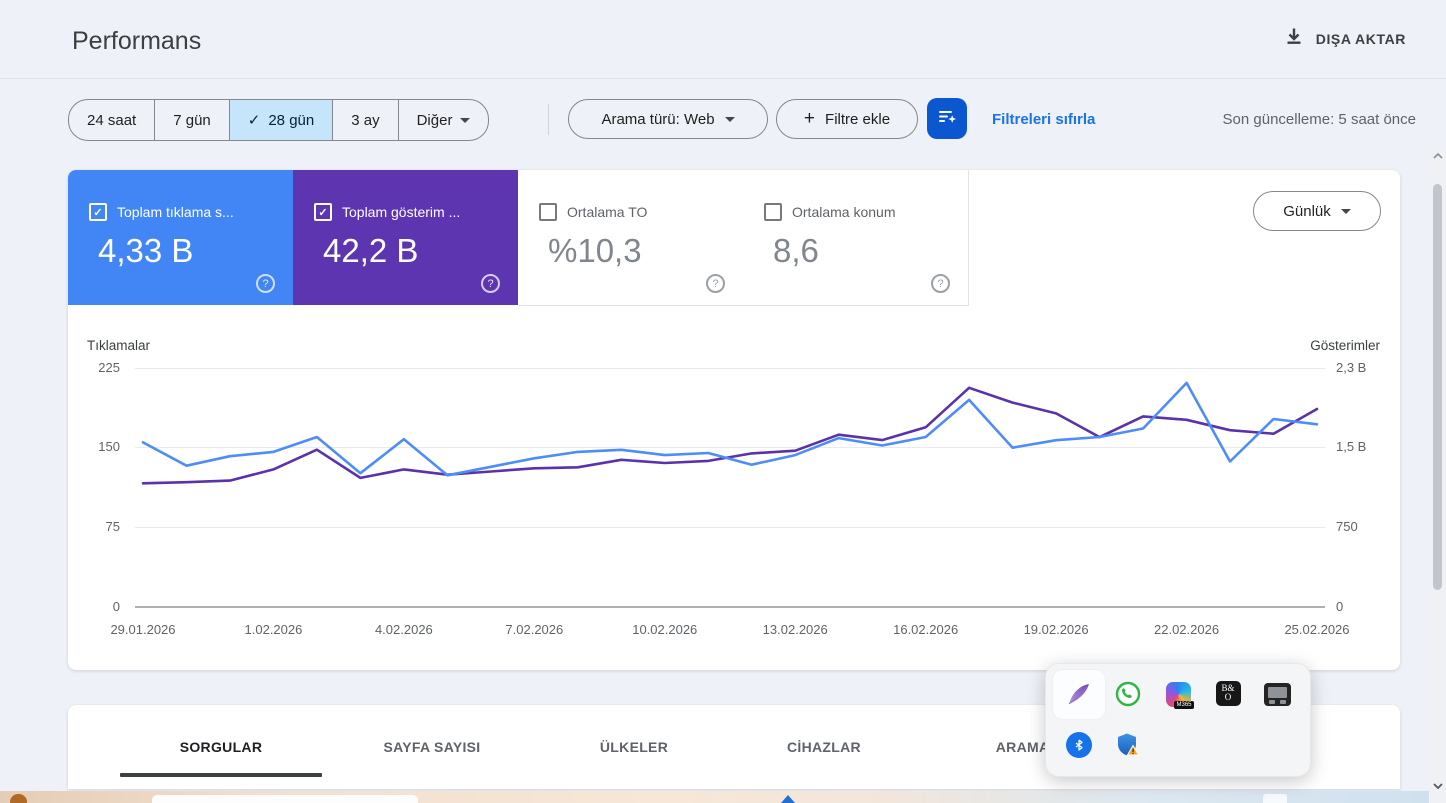 Image resolution: width=1446 pixels, height=803 pixels. What do you see at coordinates (534, 629) in the screenshot?
I see `x-axis-tick-label: 7.02.2026` at bounding box center [534, 629].